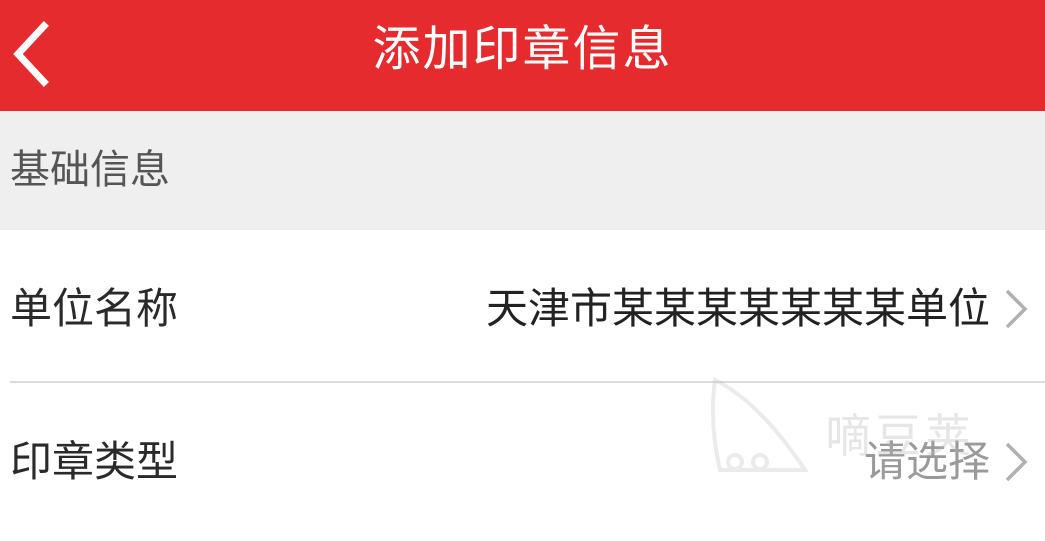 The image size is (1045, 541). Describe the element at coordinates (926, 461) in the screenshot. I see `seal-type-placeholder: 请选择` at that location.